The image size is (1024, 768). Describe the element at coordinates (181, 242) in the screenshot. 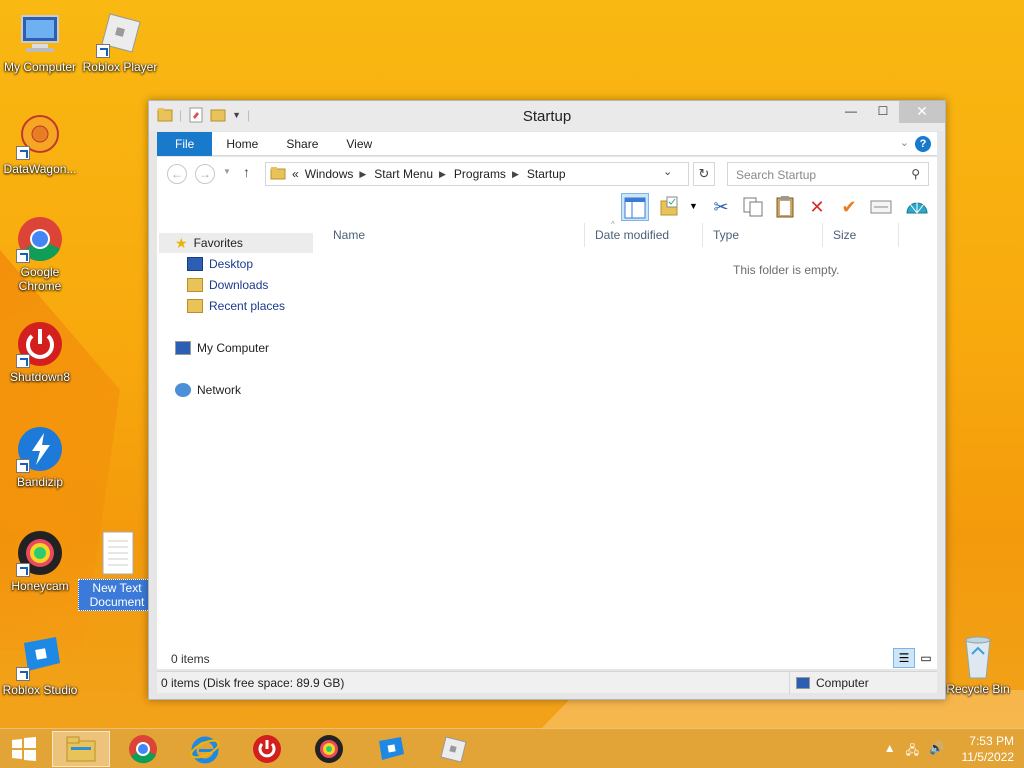

I see `star-icon: ★` at that location.